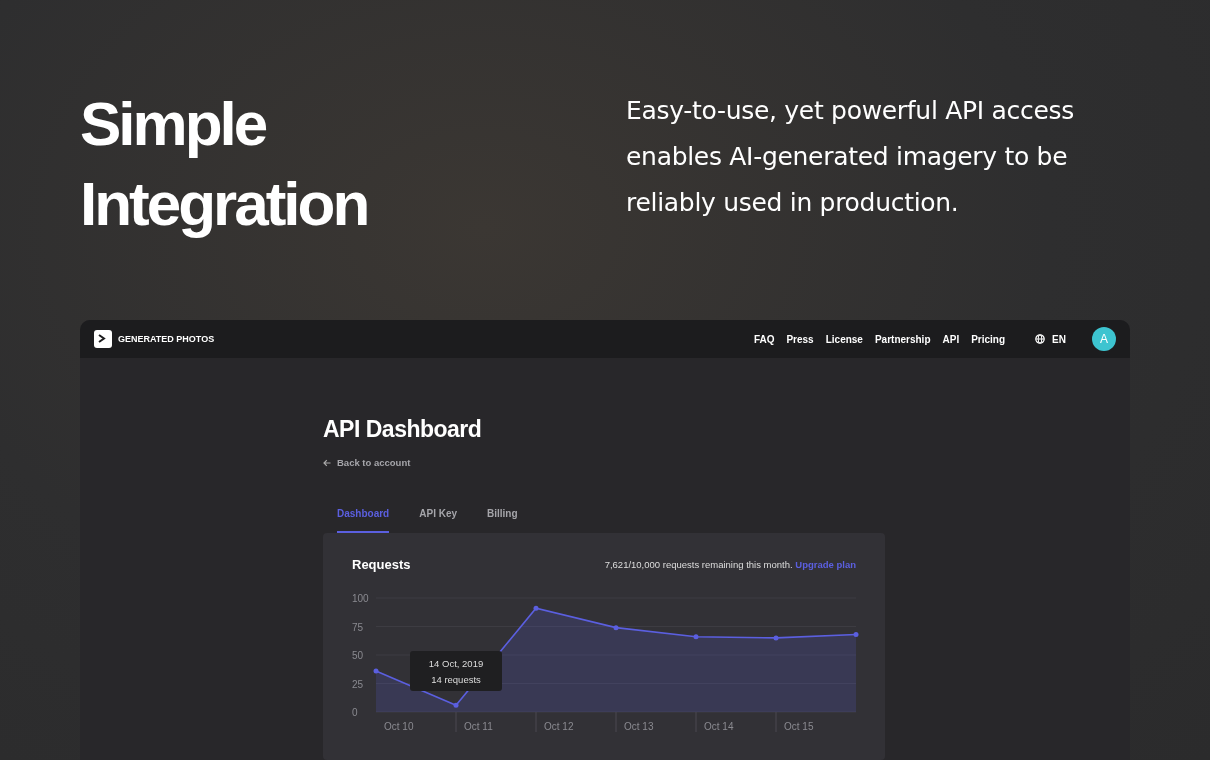  Describe the element at coordinates (358, 684) in the screenshot. I see `y-axis-label: 25` at that location.